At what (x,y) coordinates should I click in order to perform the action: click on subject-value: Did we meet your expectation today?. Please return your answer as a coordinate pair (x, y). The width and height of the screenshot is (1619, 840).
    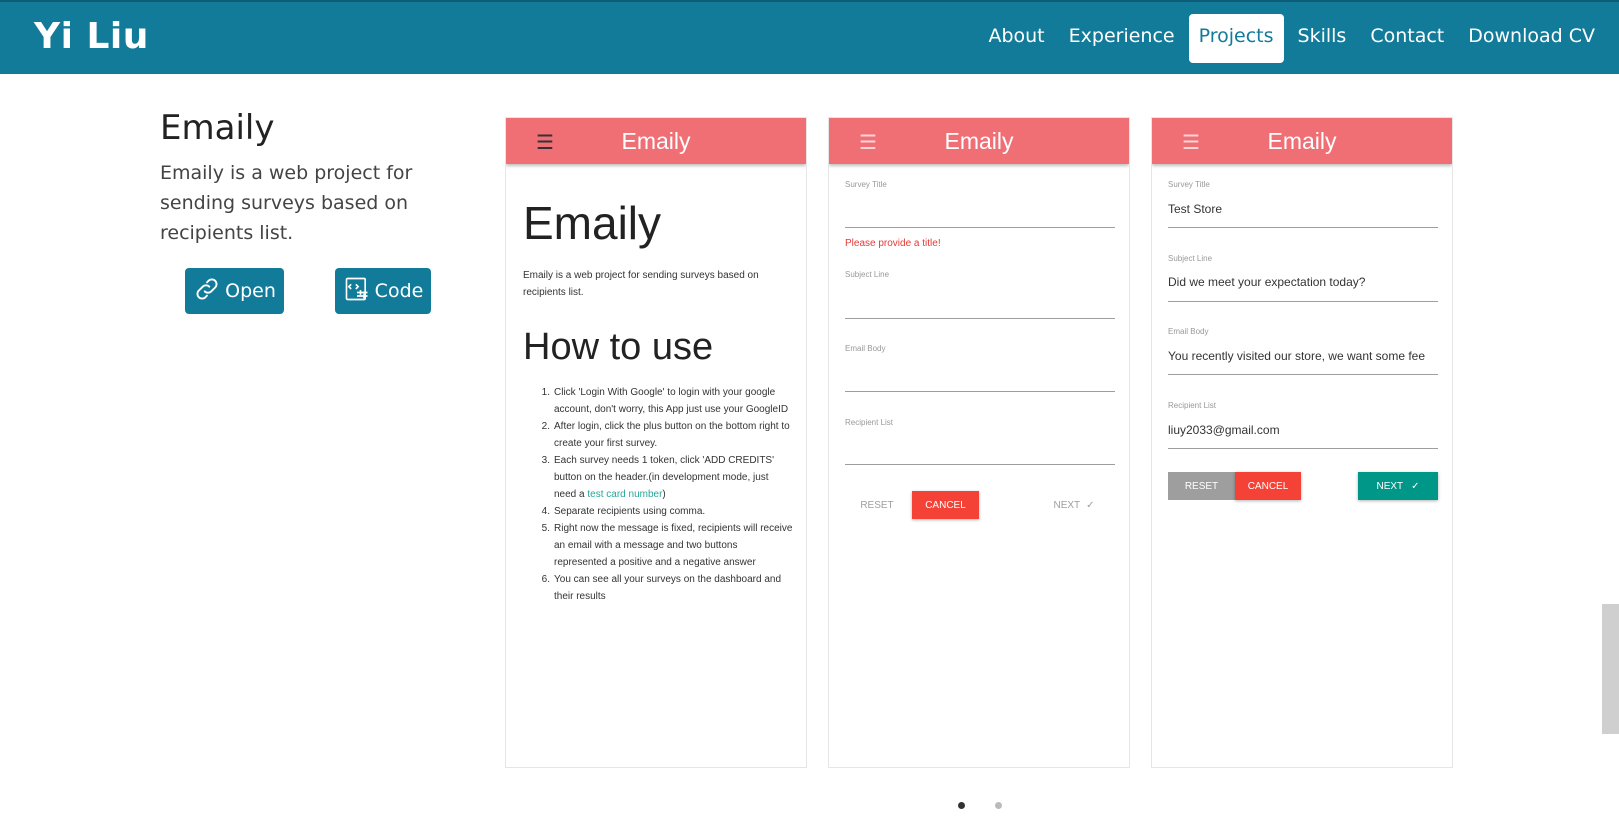
    Looking at the image, I should click on (1267, 282).